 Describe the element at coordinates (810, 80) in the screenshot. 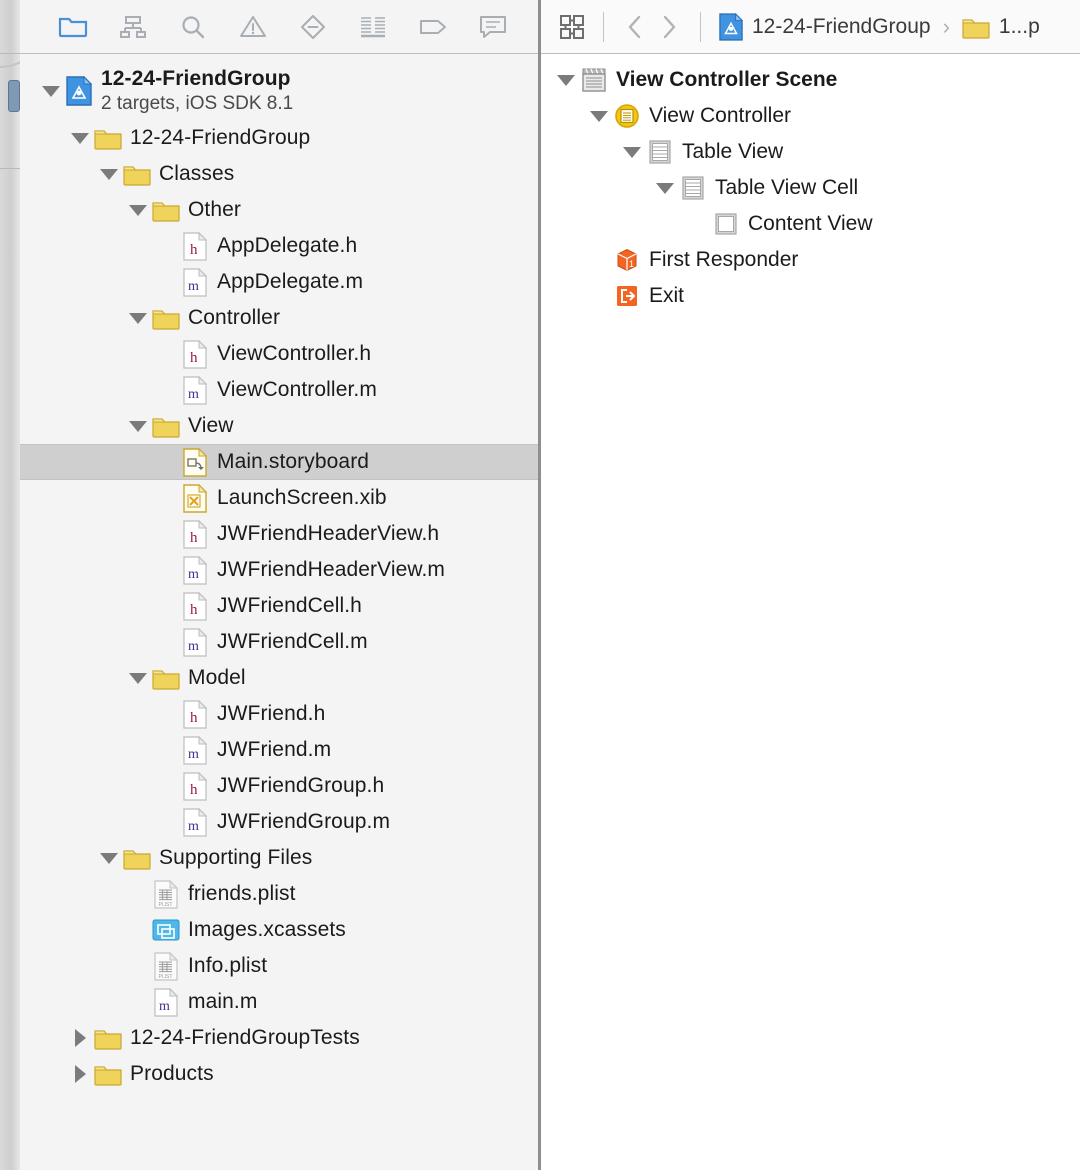

I see `outline-row: View Controller Scene` at that location.